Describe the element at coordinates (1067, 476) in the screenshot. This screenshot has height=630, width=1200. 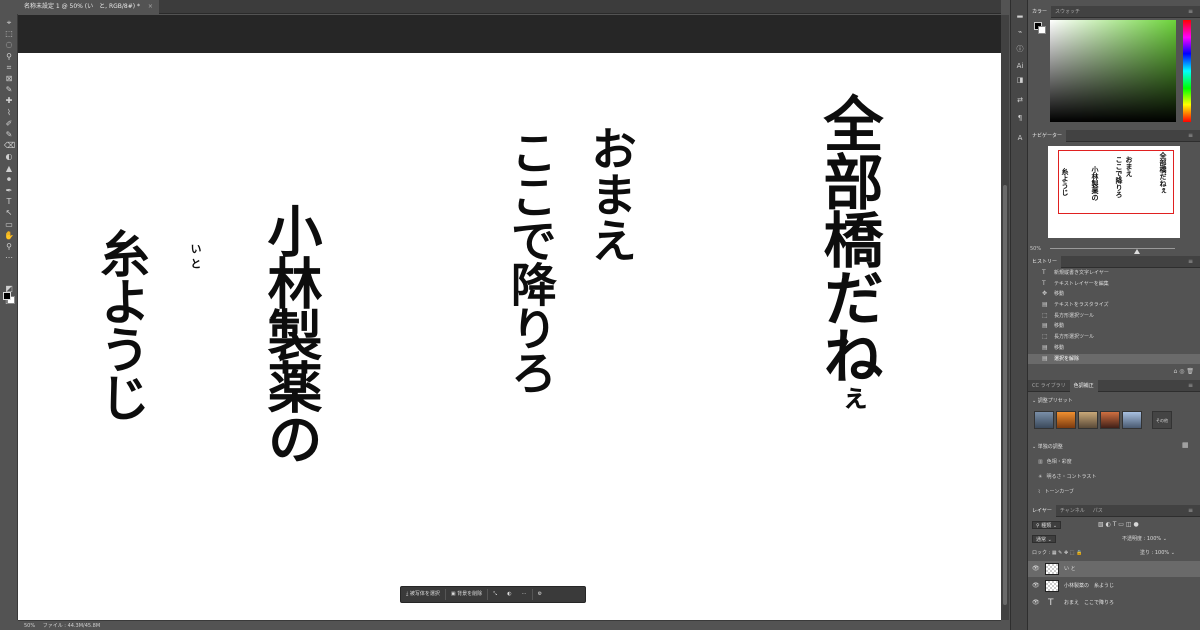
I see `adjust-item: ☀ 明るさ・コントラスト` at that location.